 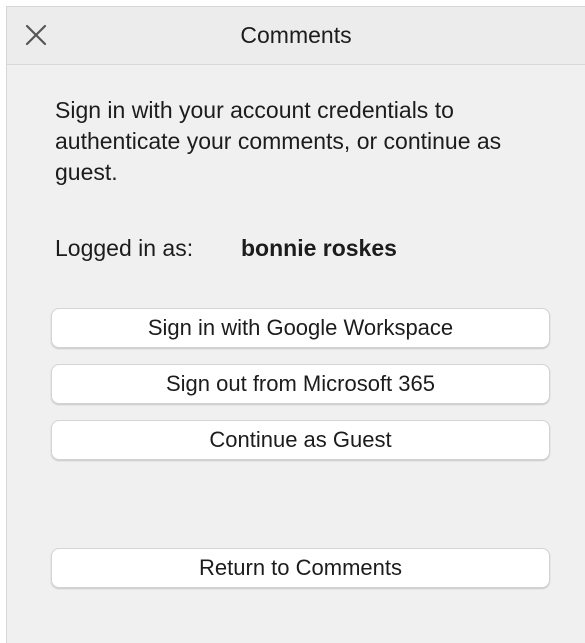 What do you see at coordinates (300, 440) in the screenshot?
I see `continue-as-guest-button: Continue as Guest` at bounding box center [300, 440].